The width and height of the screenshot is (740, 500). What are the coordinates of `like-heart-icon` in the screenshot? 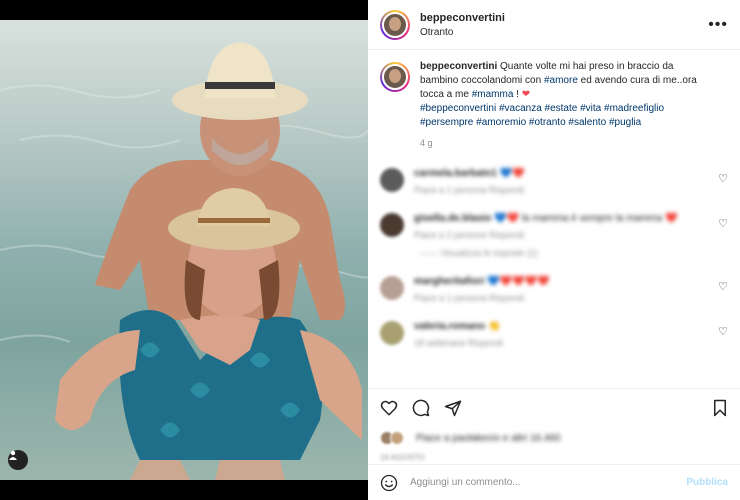 It's located at (389, 408).